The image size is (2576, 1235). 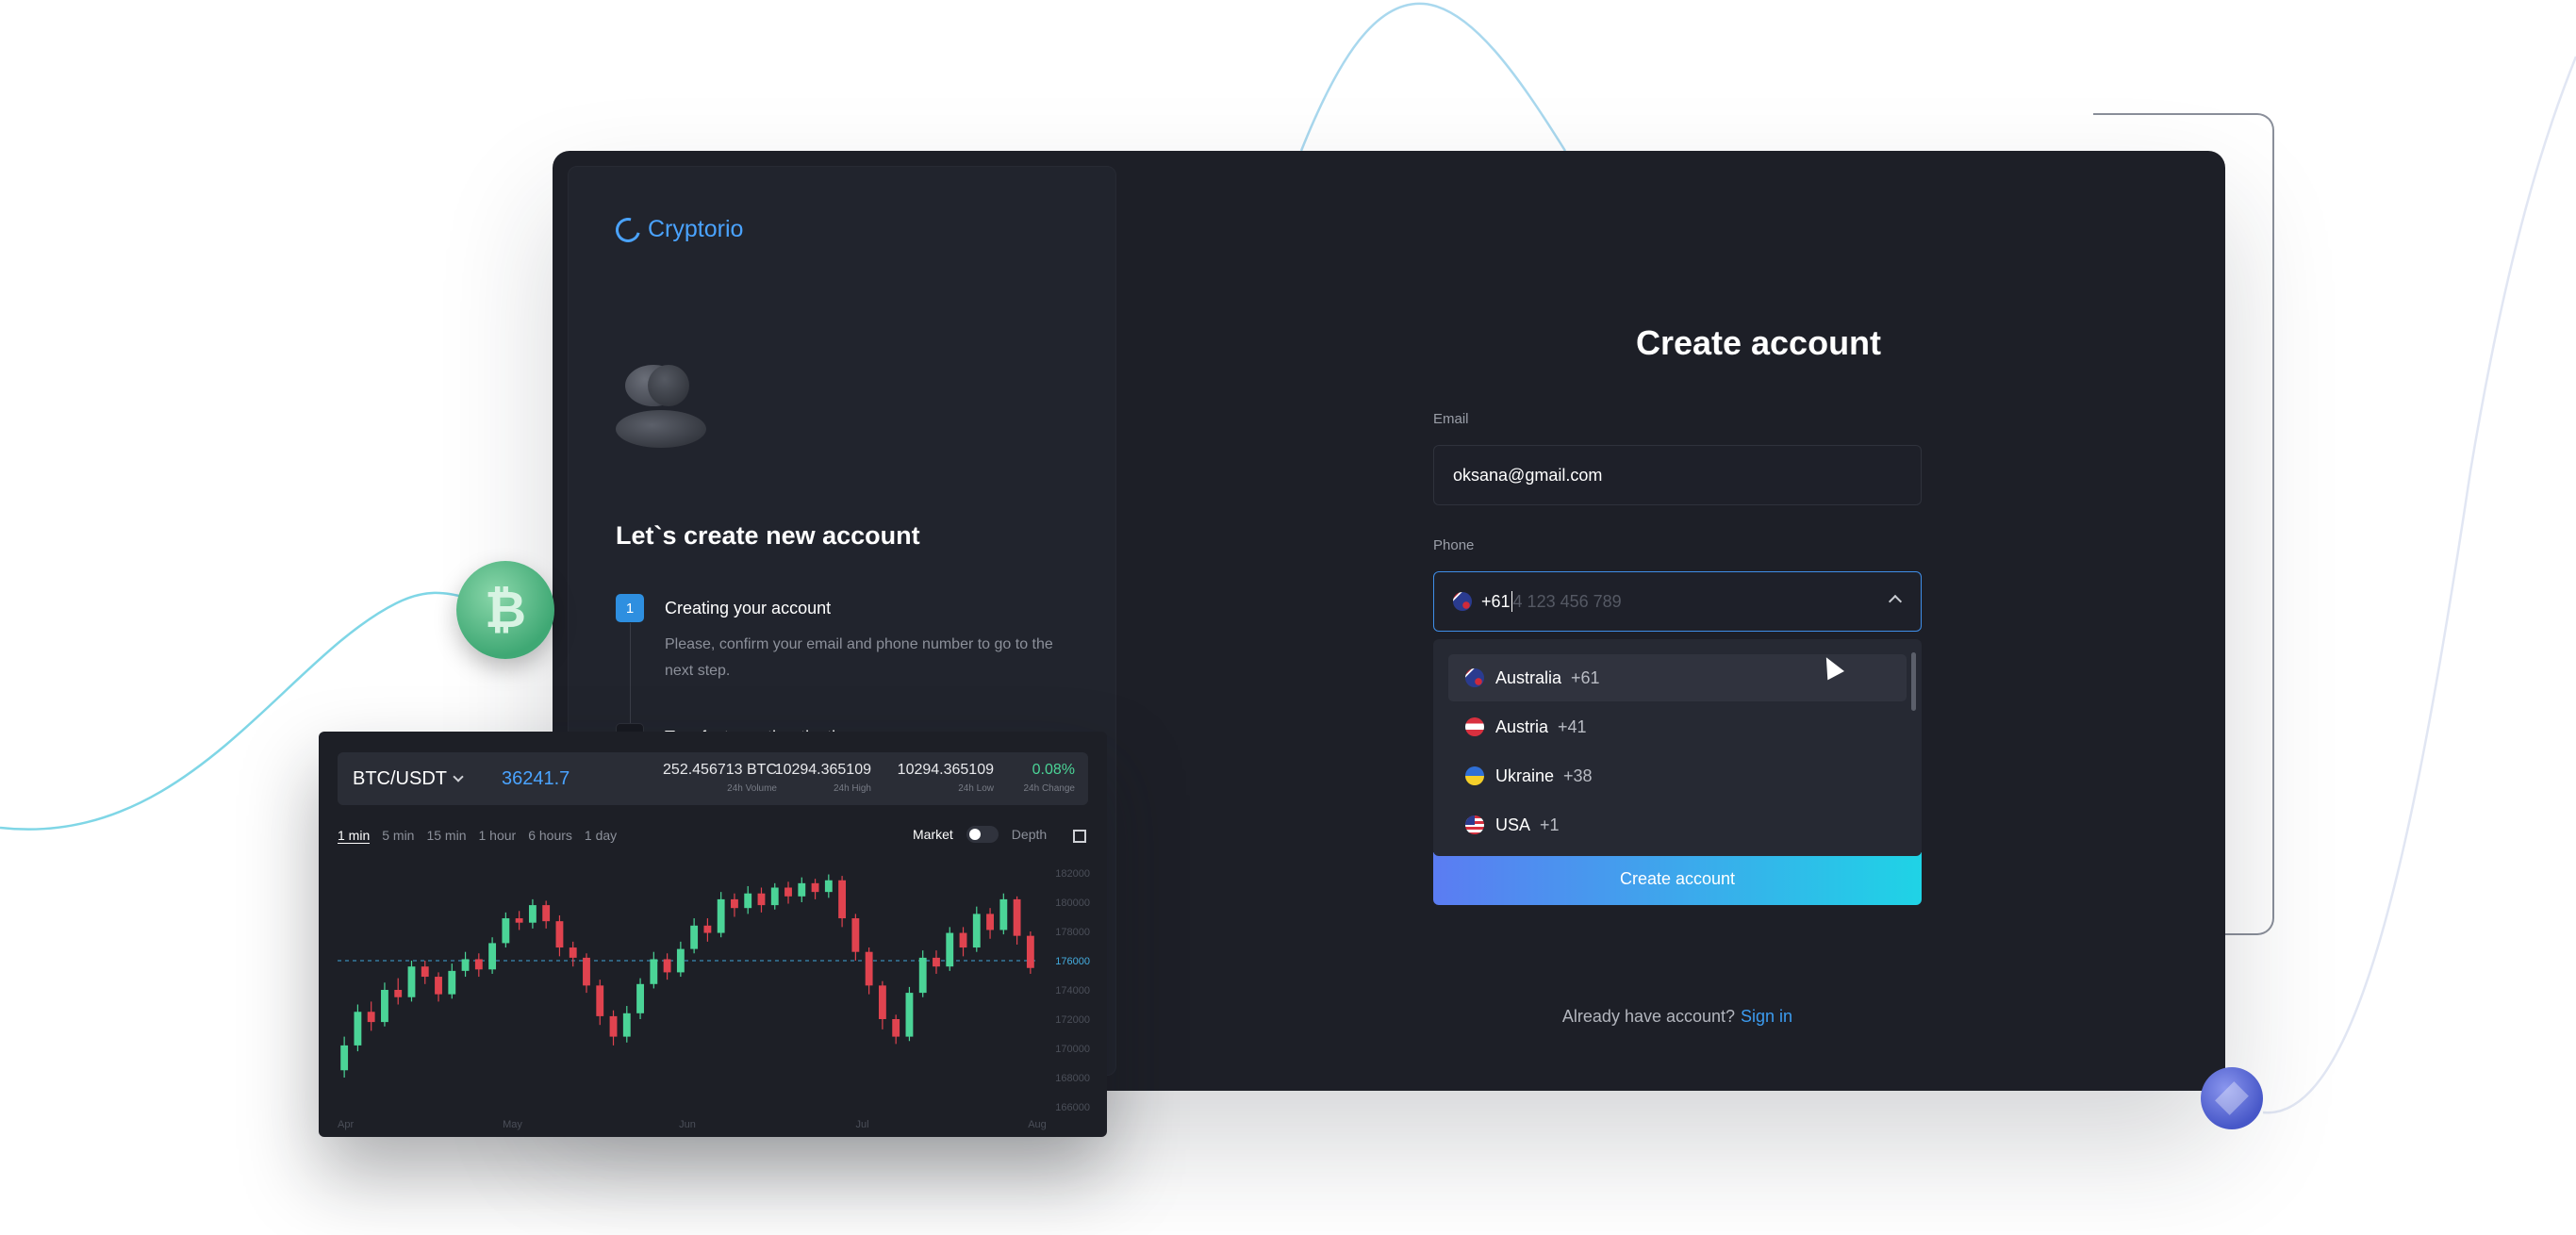 What do you see at coordinates (1072, 903) in the screenshot?
I see `y-tick-label: 180000` at bounding box center [1072, 903].